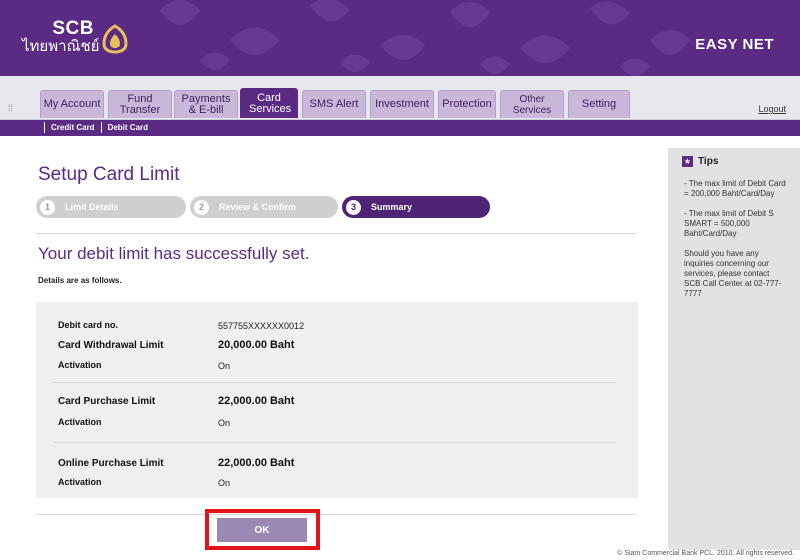  What do you see at coordinates (11, 108) in the screenshot?
I see `grip-icon: ⁞⁞` at bounding box center [11, 108].